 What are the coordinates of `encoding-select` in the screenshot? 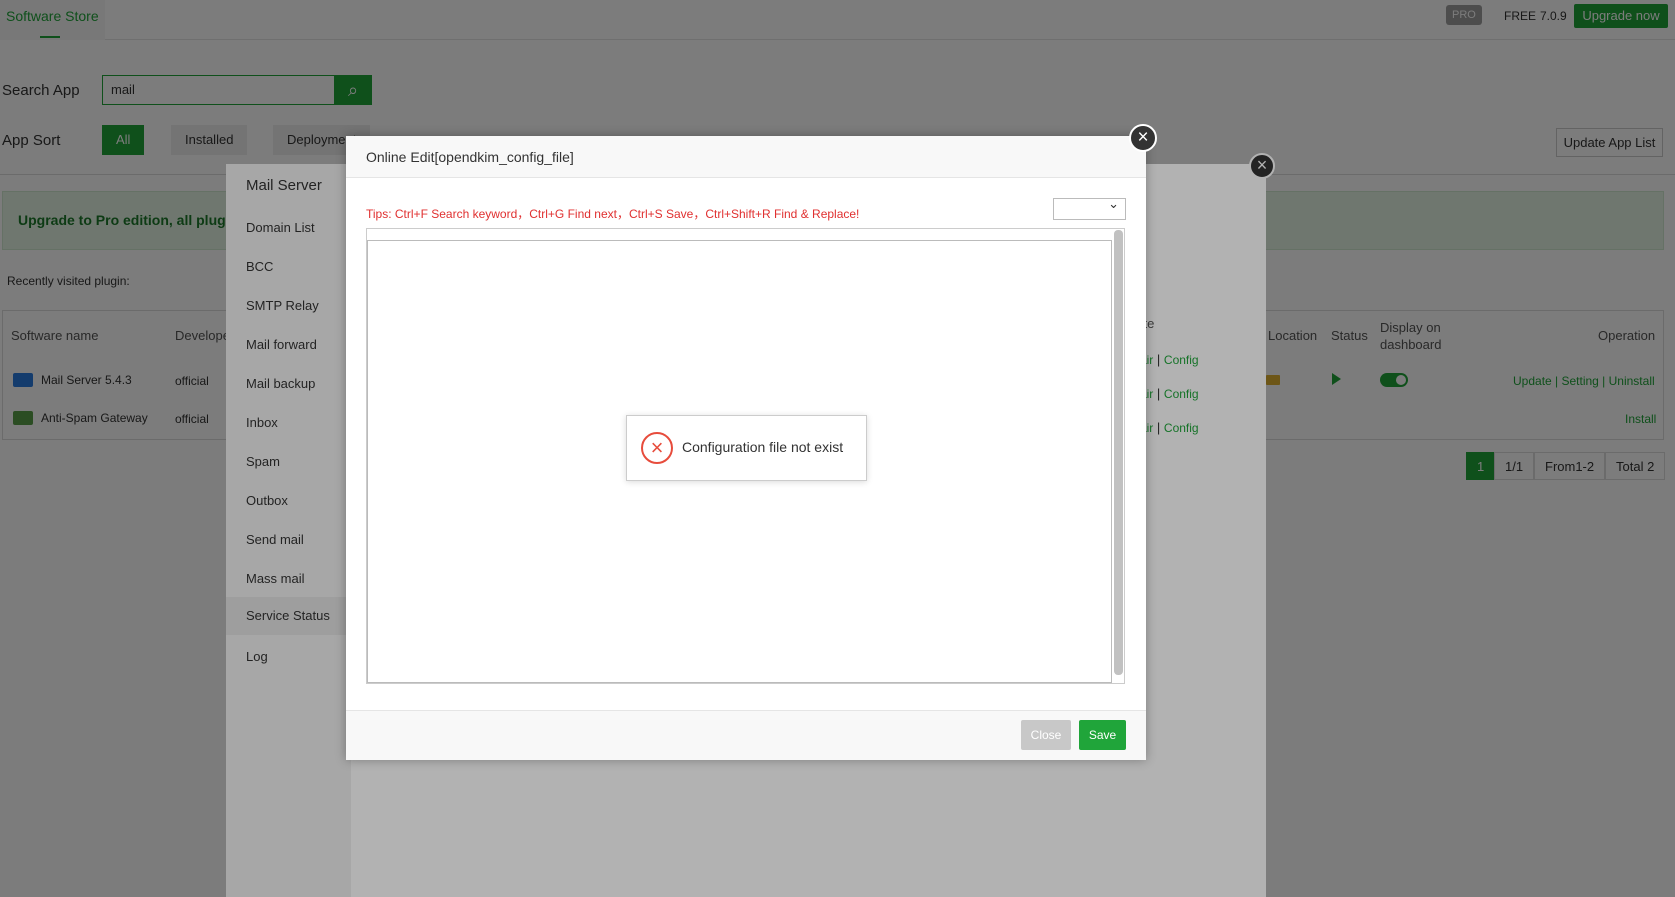 It's located at (1089, 208).